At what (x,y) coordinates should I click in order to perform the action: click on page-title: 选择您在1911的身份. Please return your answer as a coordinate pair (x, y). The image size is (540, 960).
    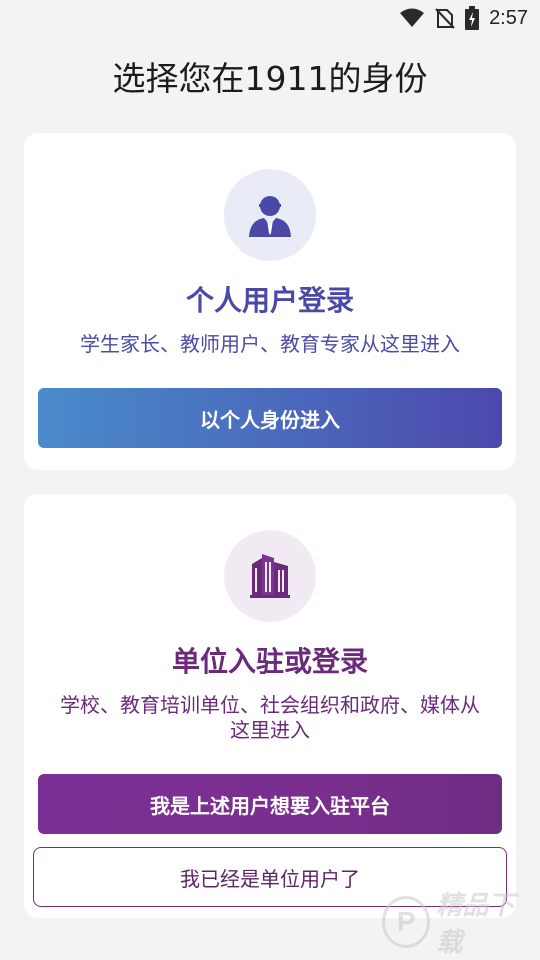
    Looking at the image, I should click on (270, 78).